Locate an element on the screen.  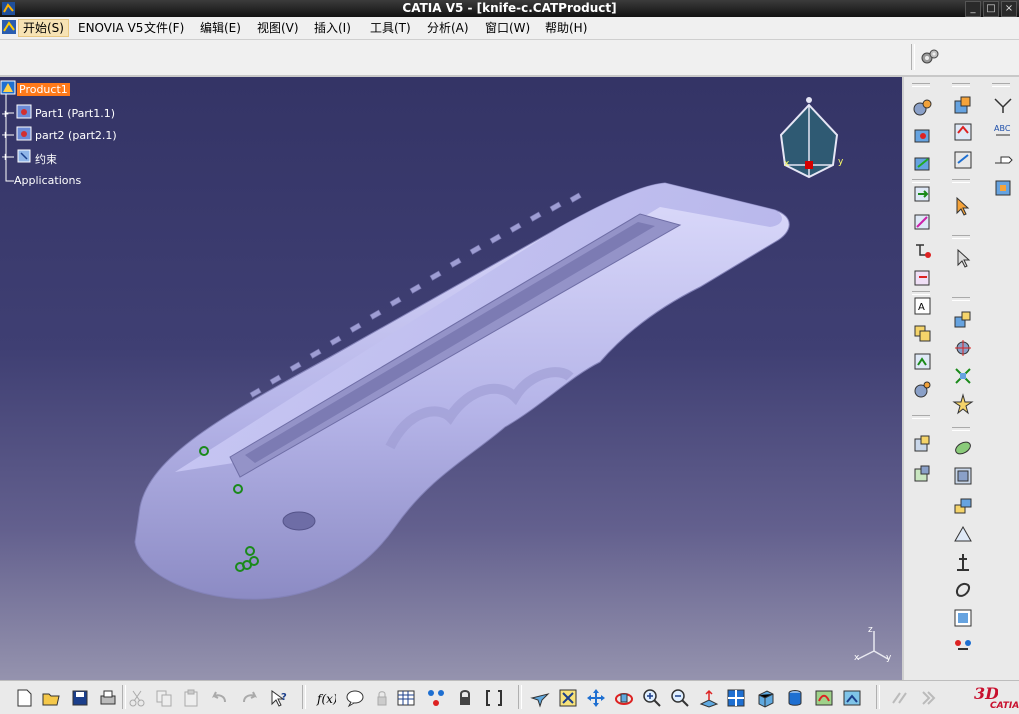
copy-icon is located at coordinates (164, 698).